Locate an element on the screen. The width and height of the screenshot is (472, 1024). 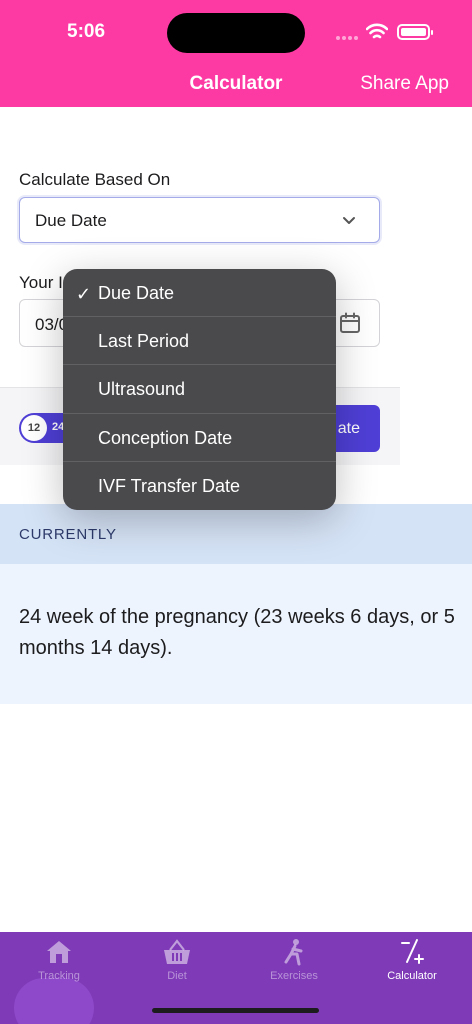
tab-label: Tracking is located at coordinates (59, 976).